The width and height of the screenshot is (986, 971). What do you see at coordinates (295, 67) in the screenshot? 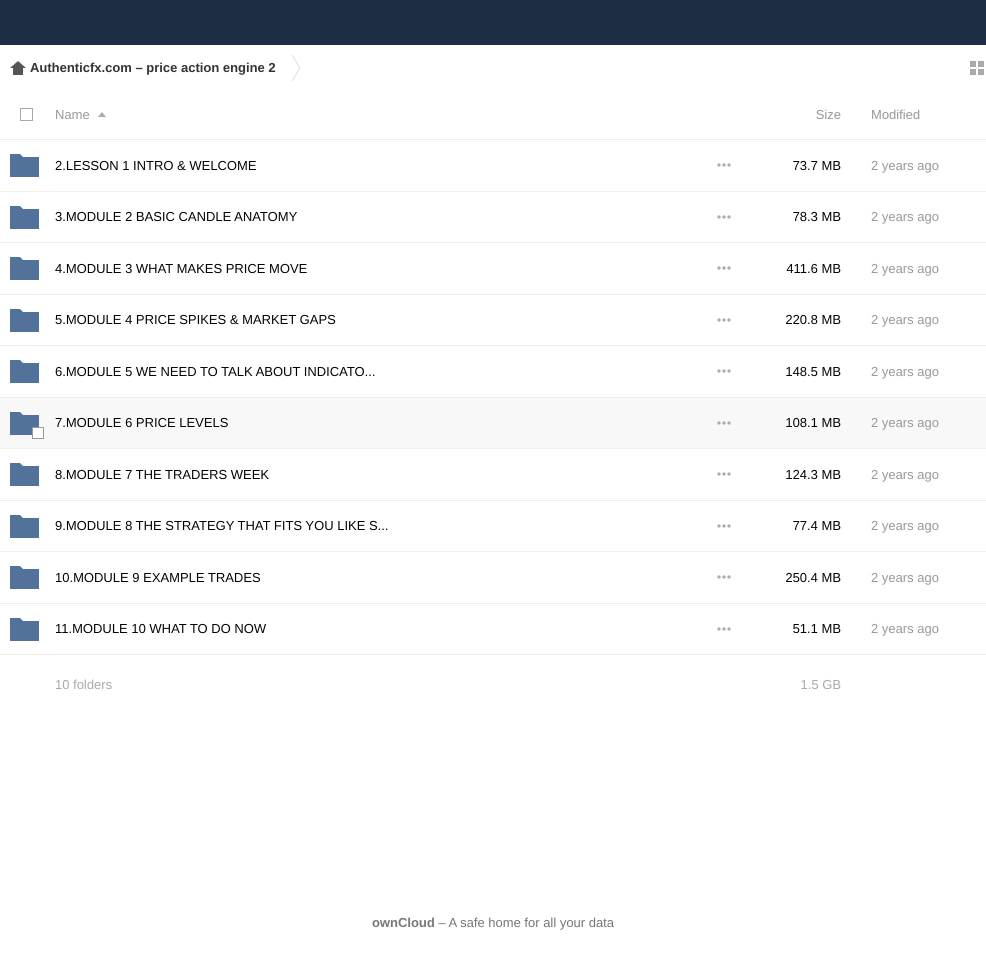
I see `chevron-icon` at bounding box center [295, 67].